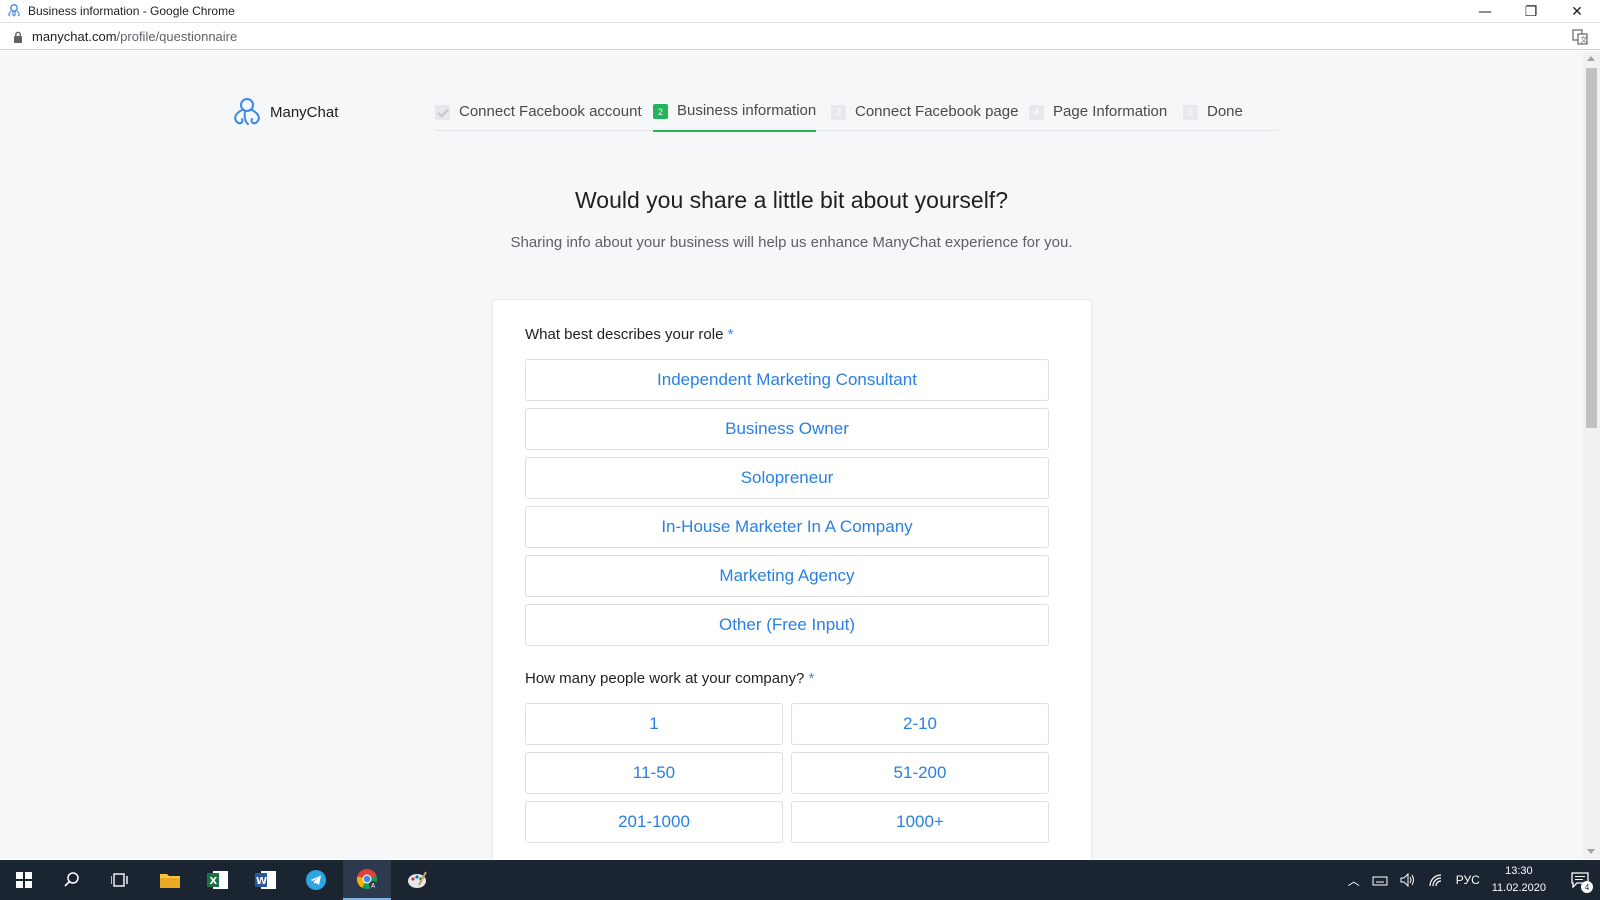 This screenshot has height=900, width=1600. Describe the element at coordinates (654, 773) in the screenshot. I see `size-option-11-50: 11-50` at that location.